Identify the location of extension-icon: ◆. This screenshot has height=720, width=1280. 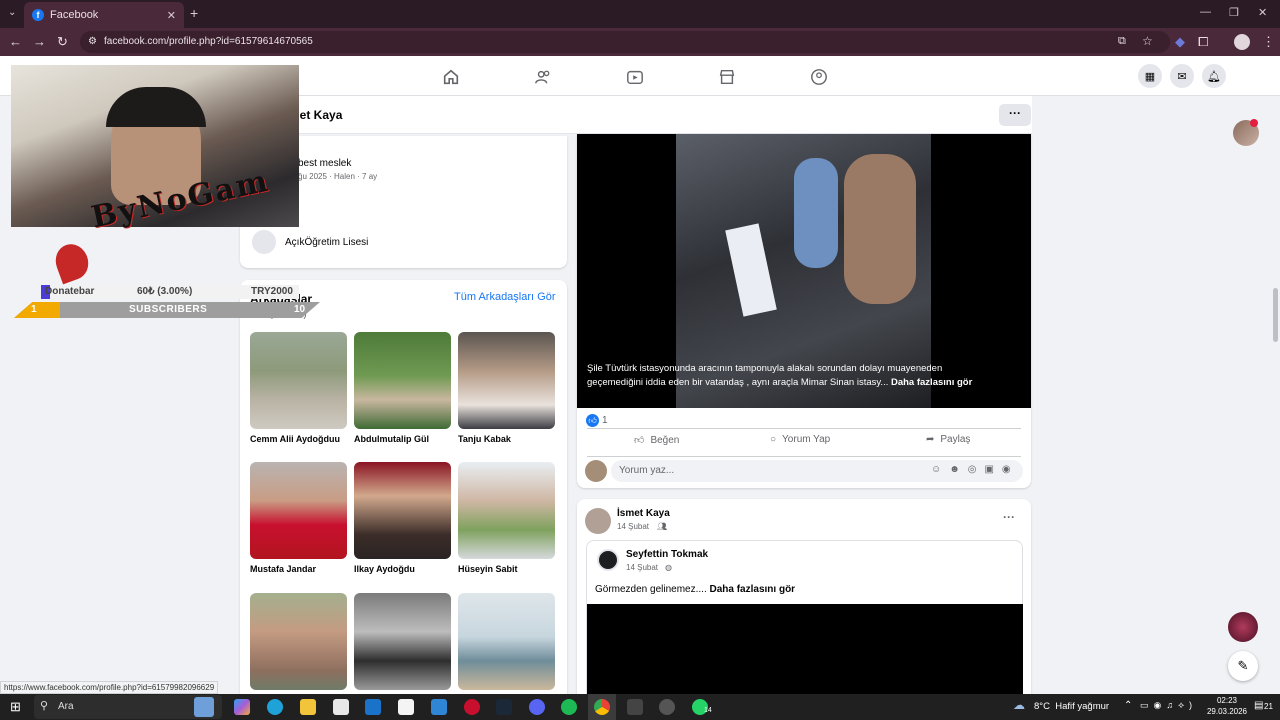
(1180, 42).